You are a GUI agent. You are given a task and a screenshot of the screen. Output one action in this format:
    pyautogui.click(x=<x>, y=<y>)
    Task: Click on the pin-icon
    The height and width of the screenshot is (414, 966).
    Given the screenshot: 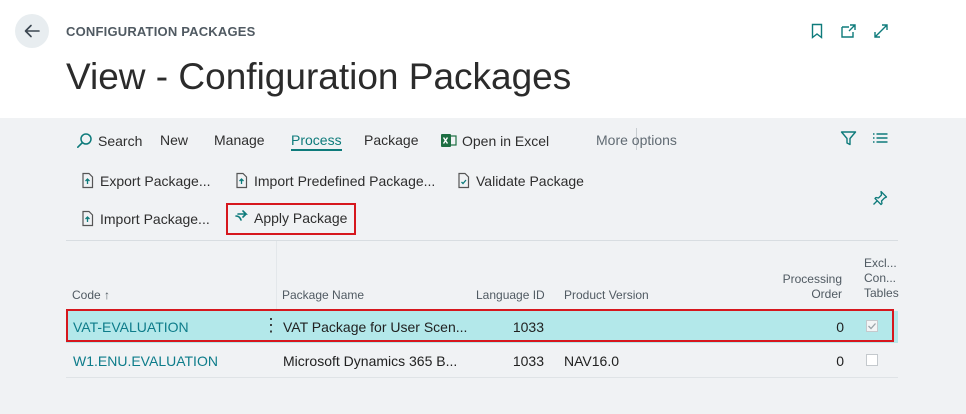 What is the action you would take?
    pyautogui.click(x=880, y=198)
    